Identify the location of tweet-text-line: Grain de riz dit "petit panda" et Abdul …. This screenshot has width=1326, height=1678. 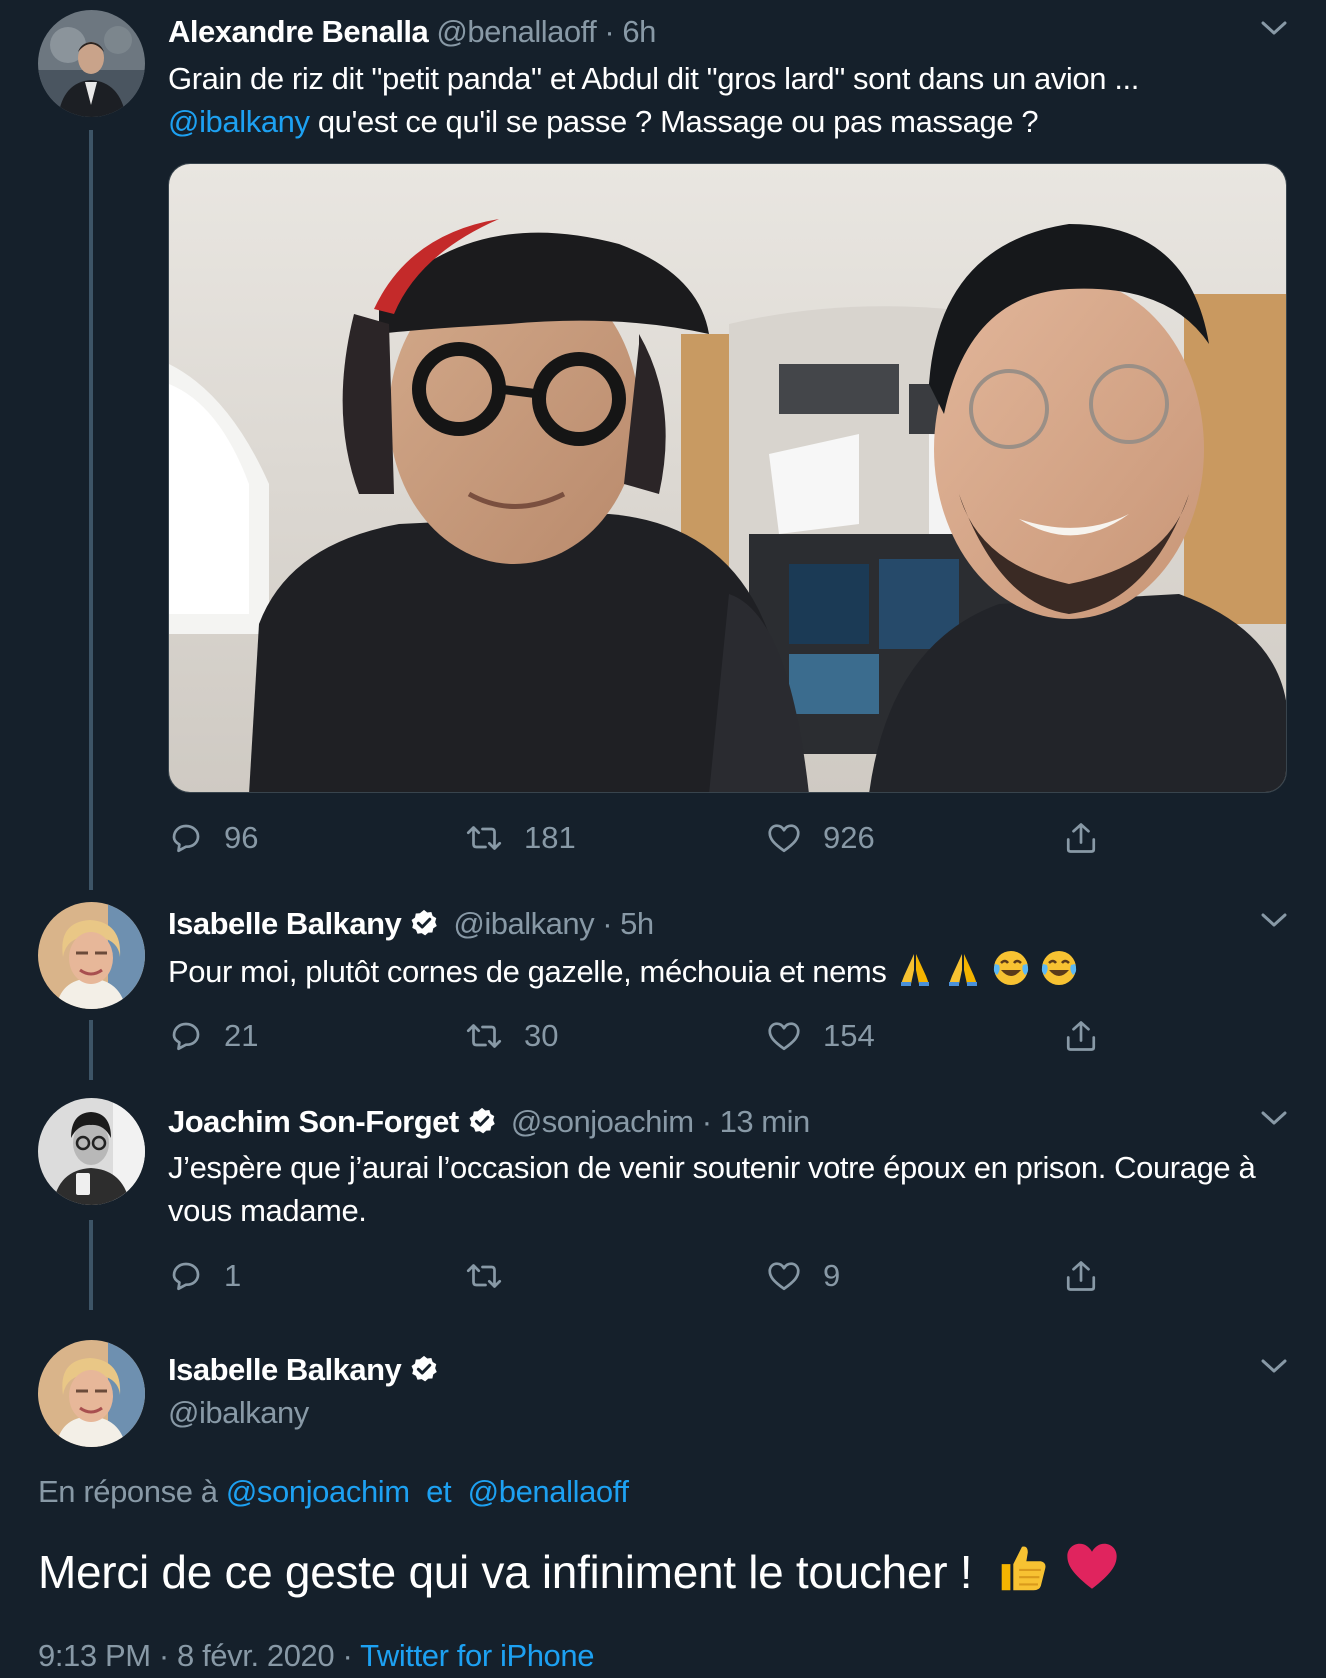
(653, 78).